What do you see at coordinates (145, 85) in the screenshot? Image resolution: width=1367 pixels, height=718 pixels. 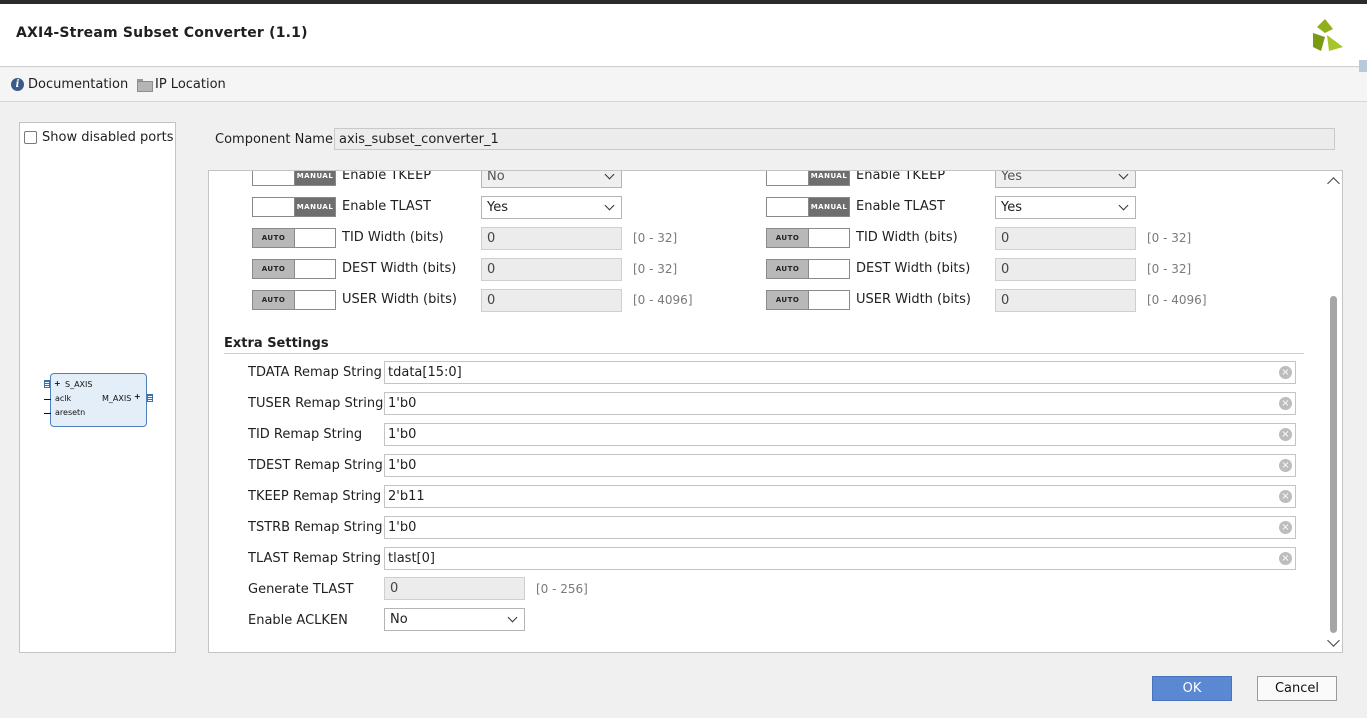 I see `folder-icon` at bounding box center [145, 85].